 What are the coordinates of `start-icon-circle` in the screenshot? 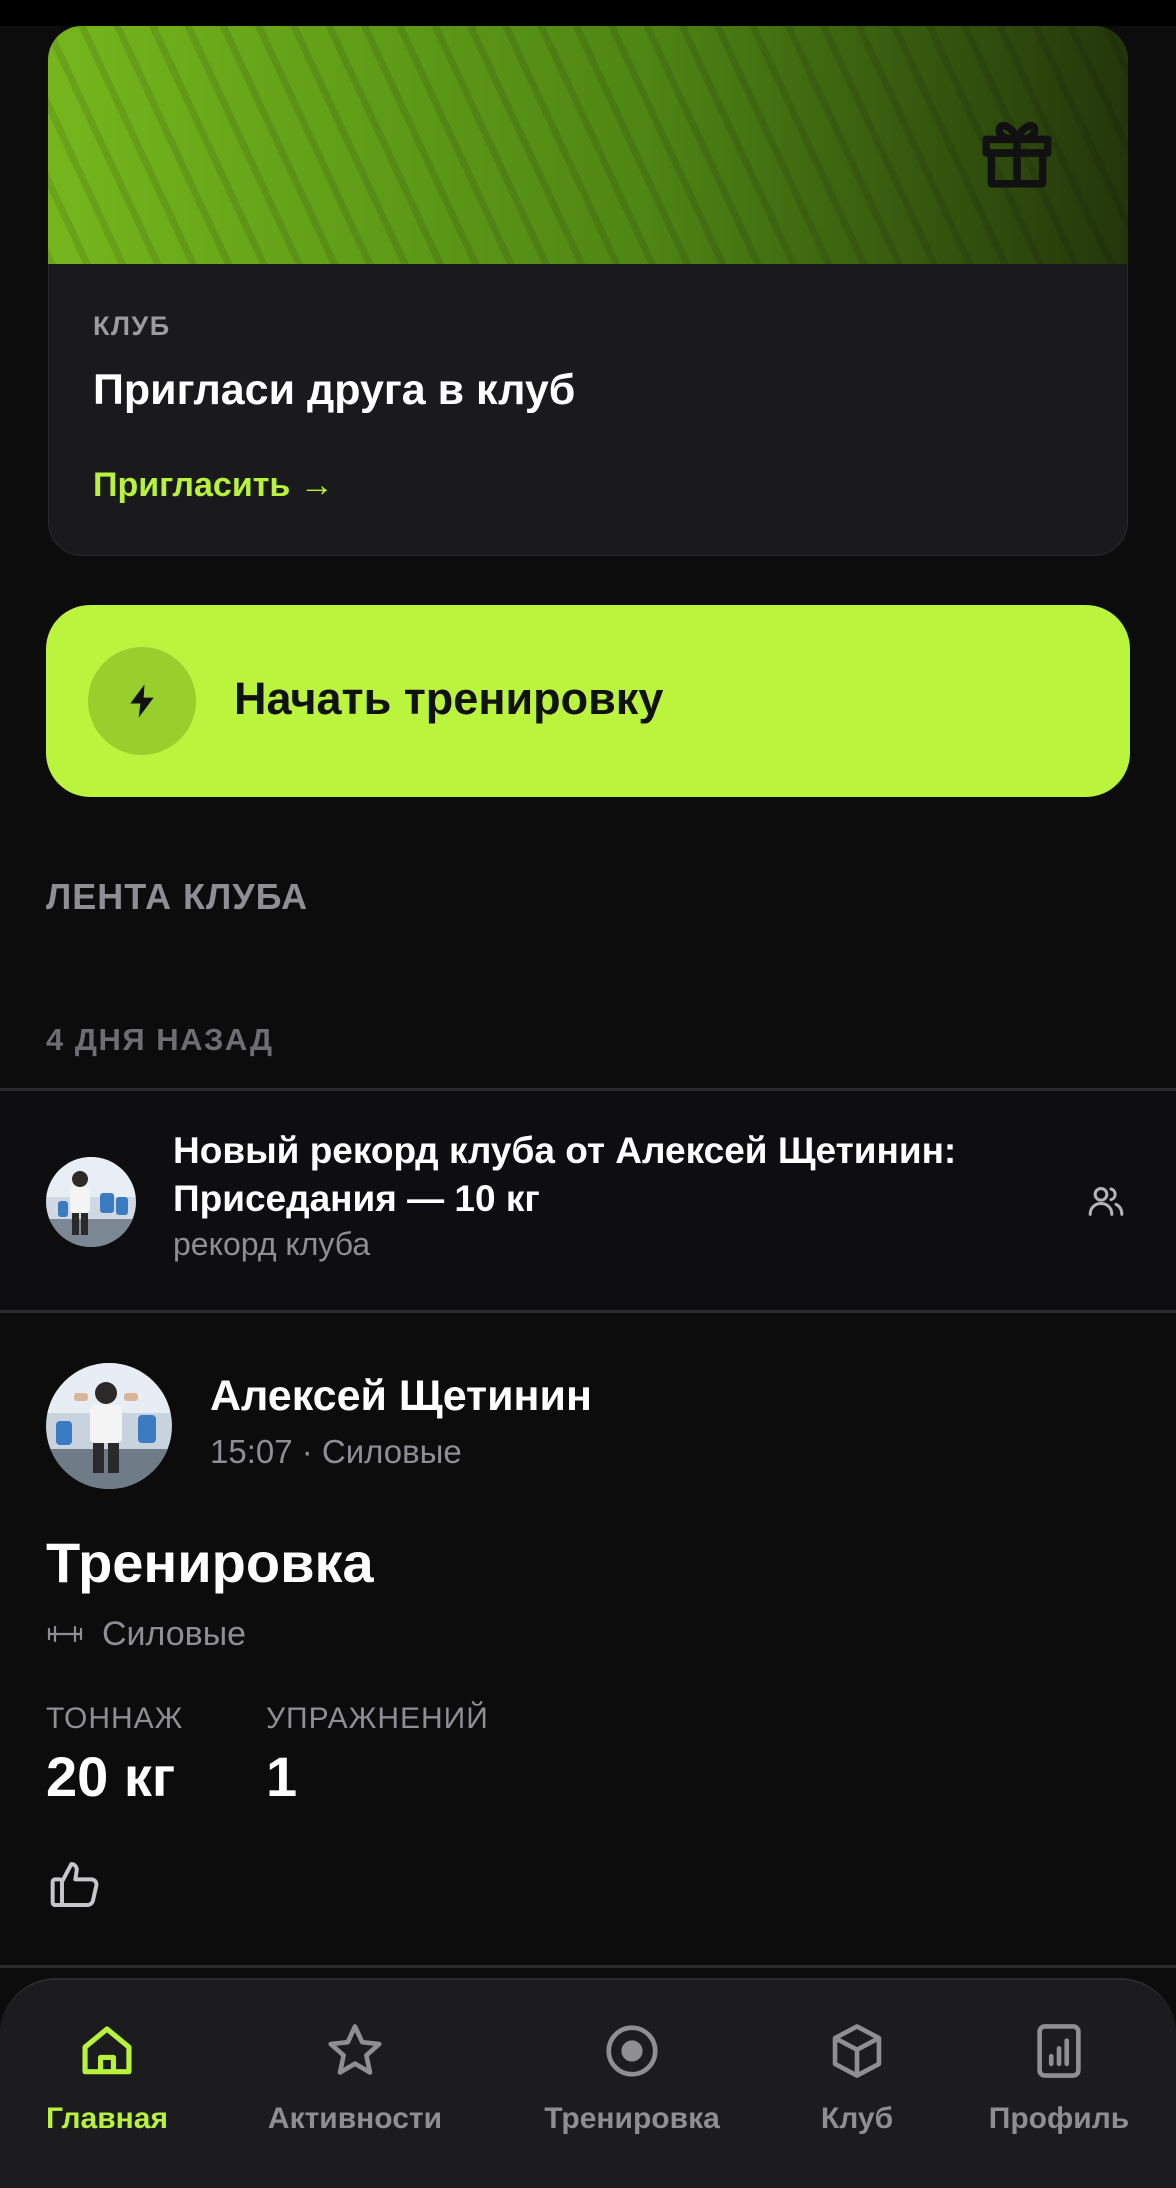 It's located at (142, 701).